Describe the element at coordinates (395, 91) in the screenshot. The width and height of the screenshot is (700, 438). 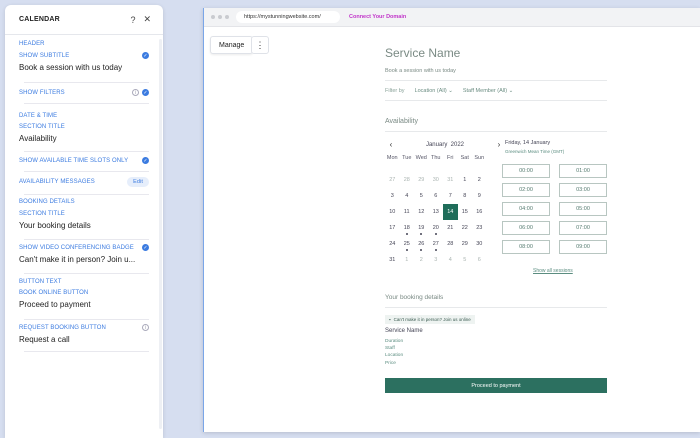
I see `filter-by-label: Filter by` at that location.